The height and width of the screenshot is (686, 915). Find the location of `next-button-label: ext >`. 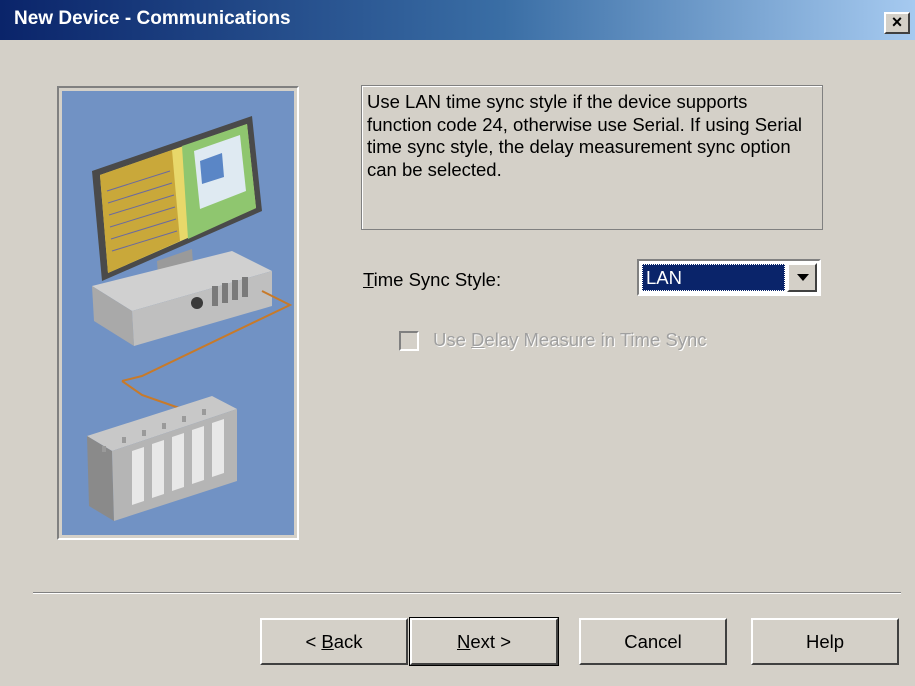

next-button-label: ext > is located at coordinates (490, 641).